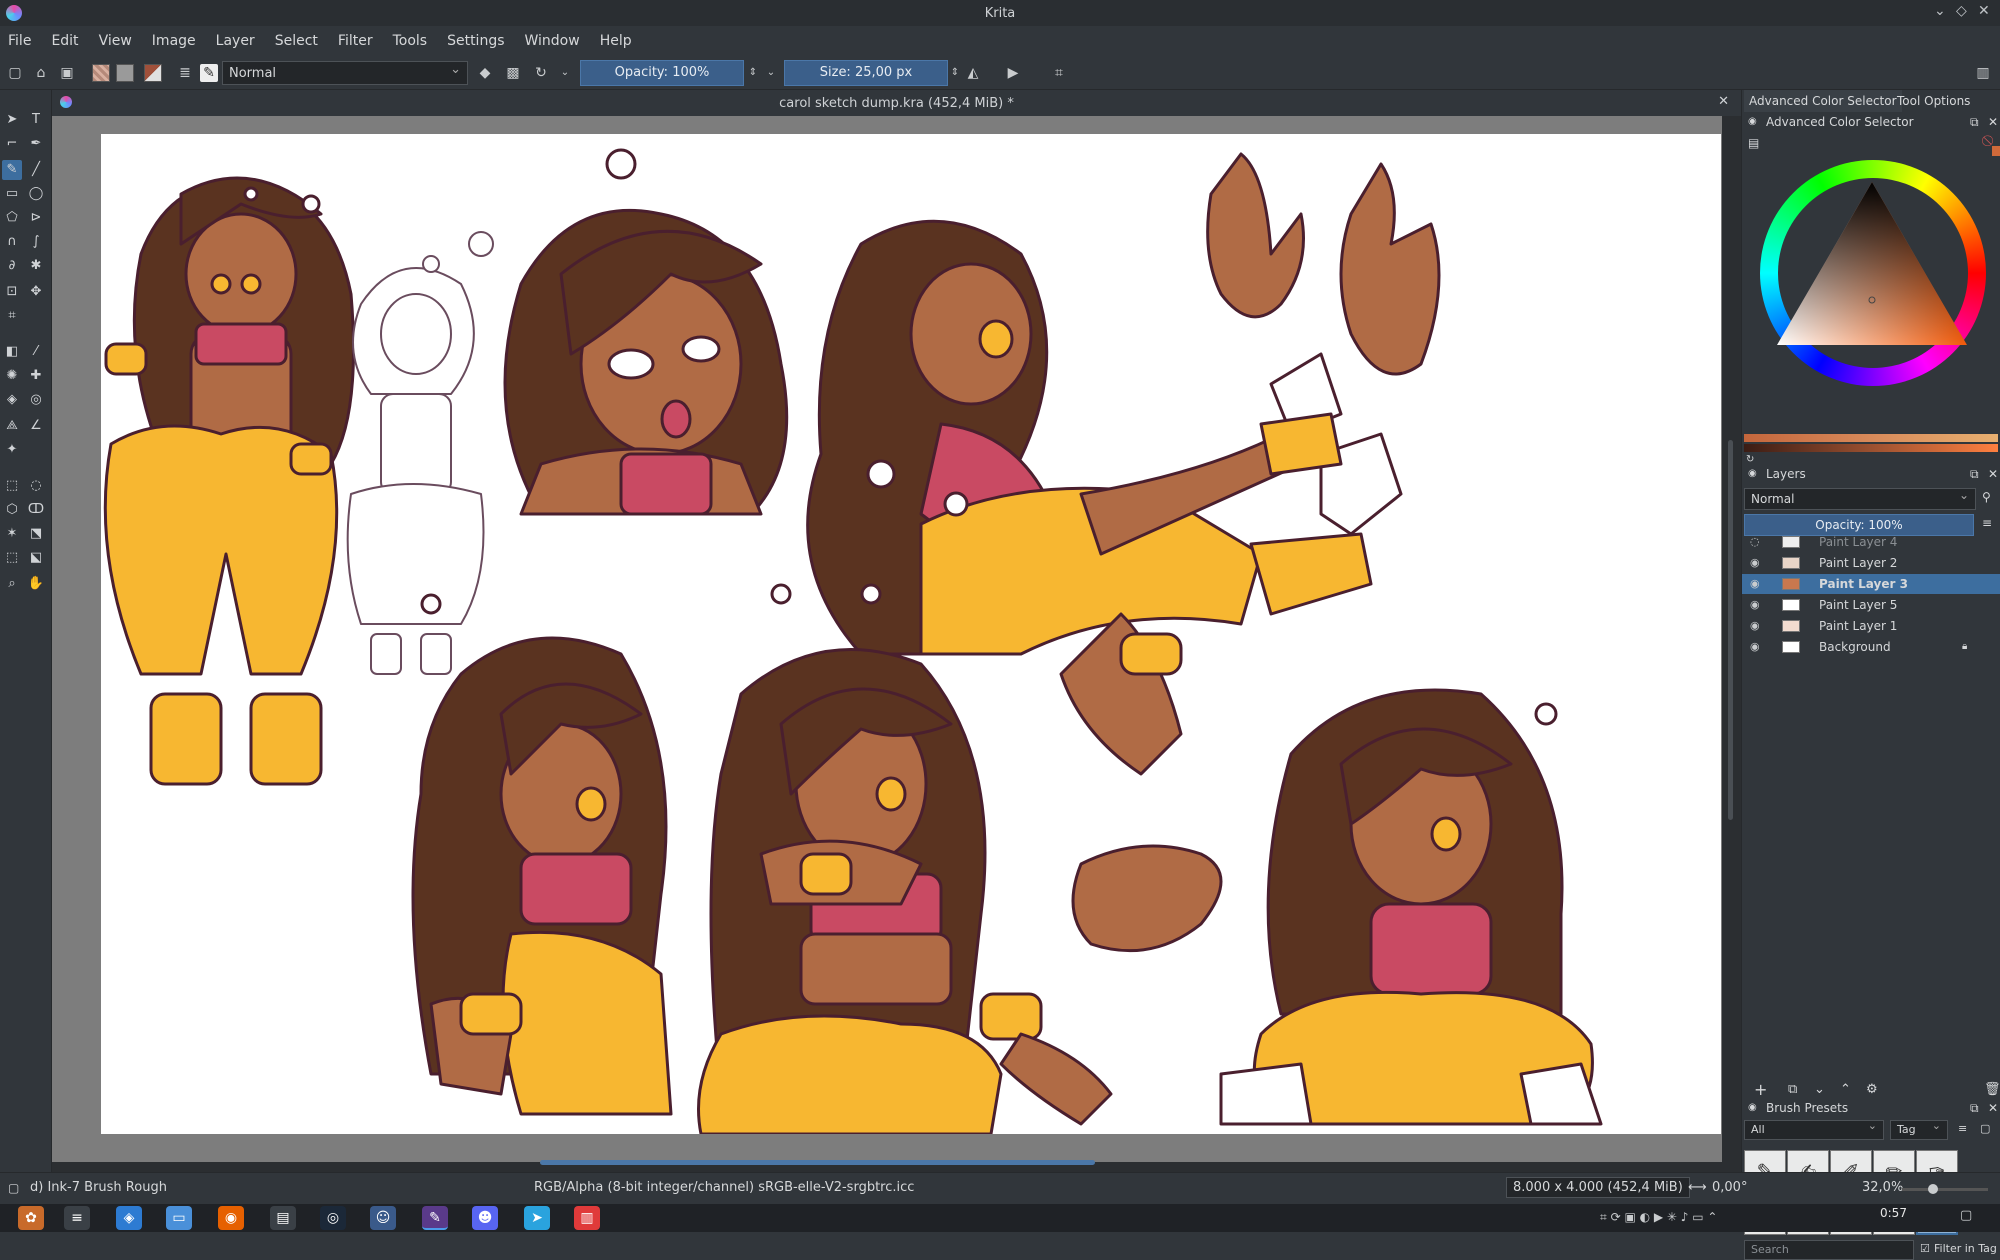 Image resolution: width=2000 pixels, height=1260 pixels. Describe the element at coordinates (67, 73) in the screenshot. I see `save-icon: ▣` at that location.